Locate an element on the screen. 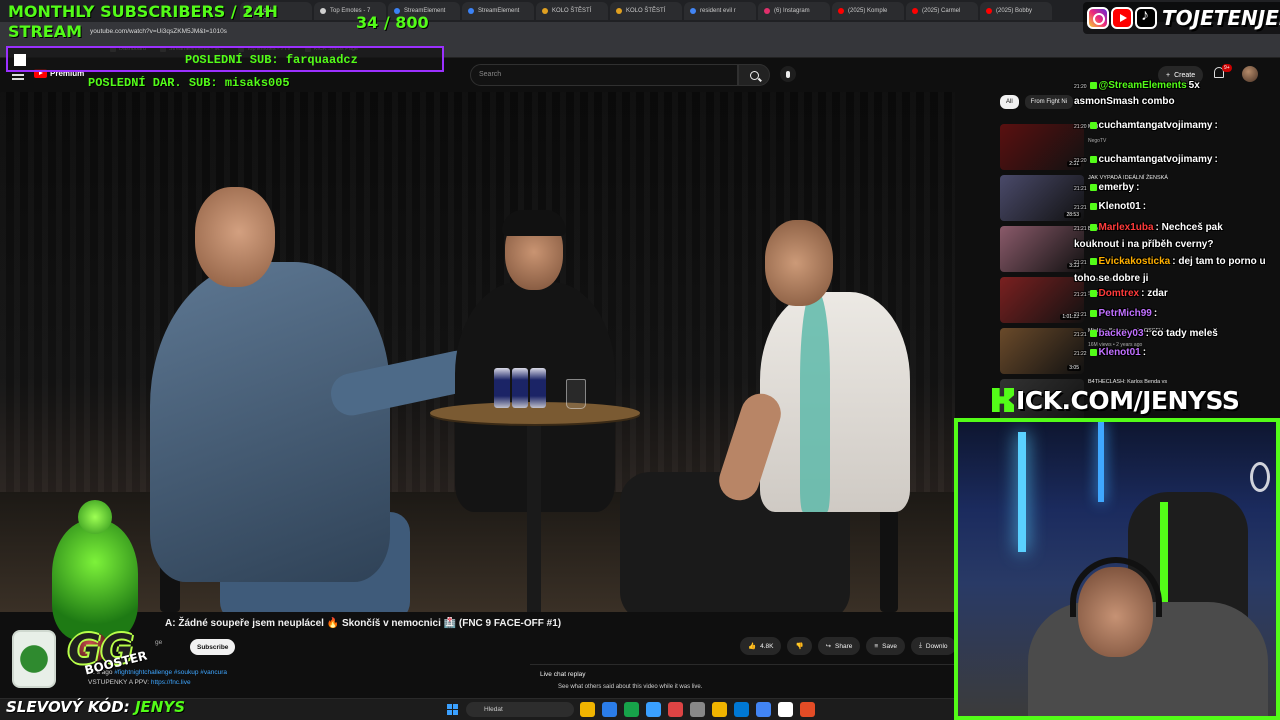 The width and height of the screenshot is (1280, 720). recommendation-title: B4THECLASH: Karlos Benda vs is located at coordinates (1135, 382).